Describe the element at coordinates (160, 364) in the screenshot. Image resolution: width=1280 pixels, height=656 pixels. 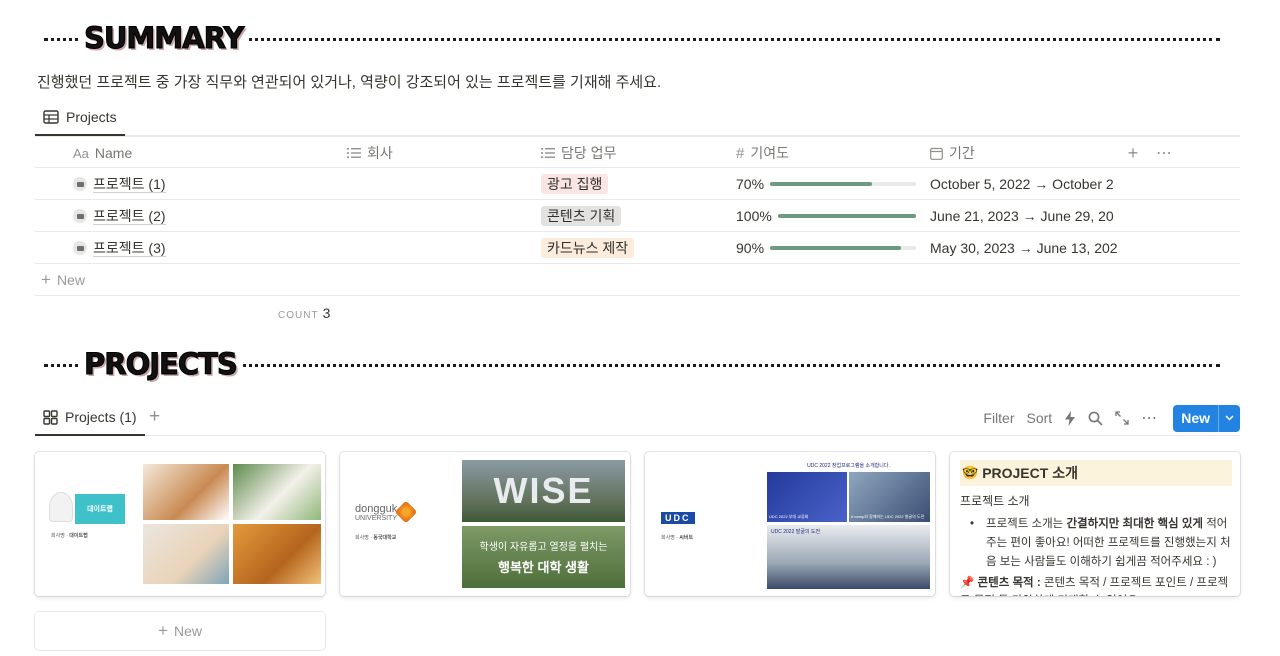
I see `projects-heading-text: PROJECTS` at that location.